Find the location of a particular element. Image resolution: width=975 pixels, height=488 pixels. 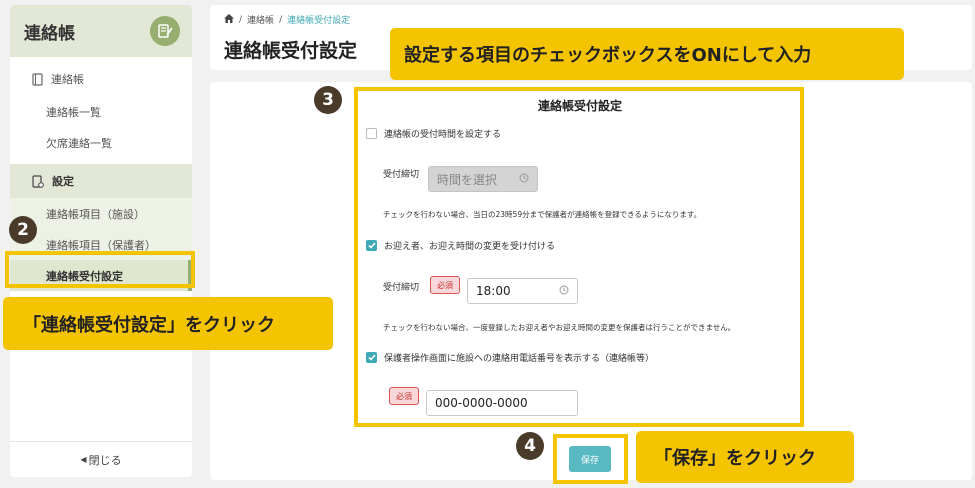

callout-click-save: 「保存」をクリック is located at coordinates (745, 457).